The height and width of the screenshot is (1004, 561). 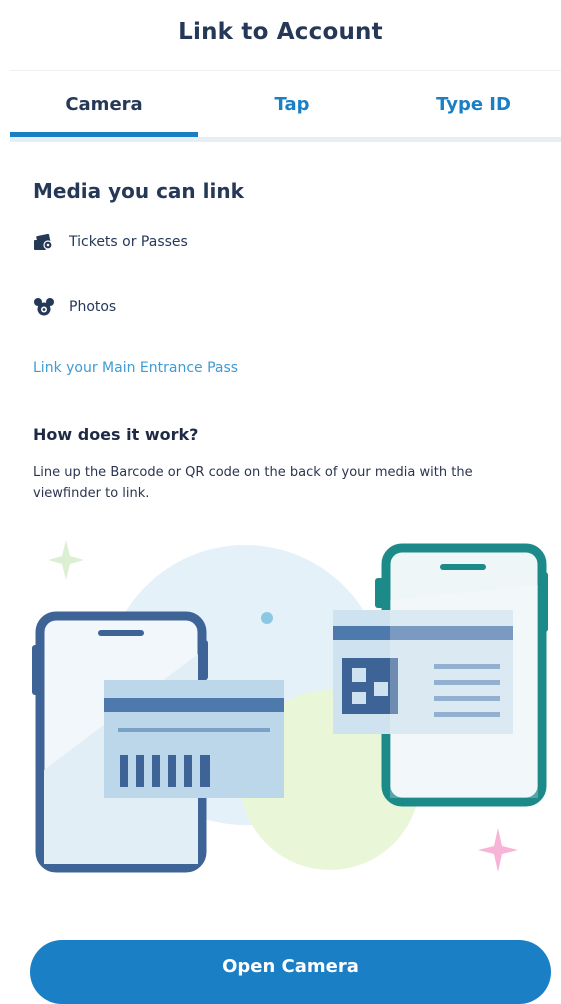 I want to click on header: Link to Account, so click(x=280, y=32).